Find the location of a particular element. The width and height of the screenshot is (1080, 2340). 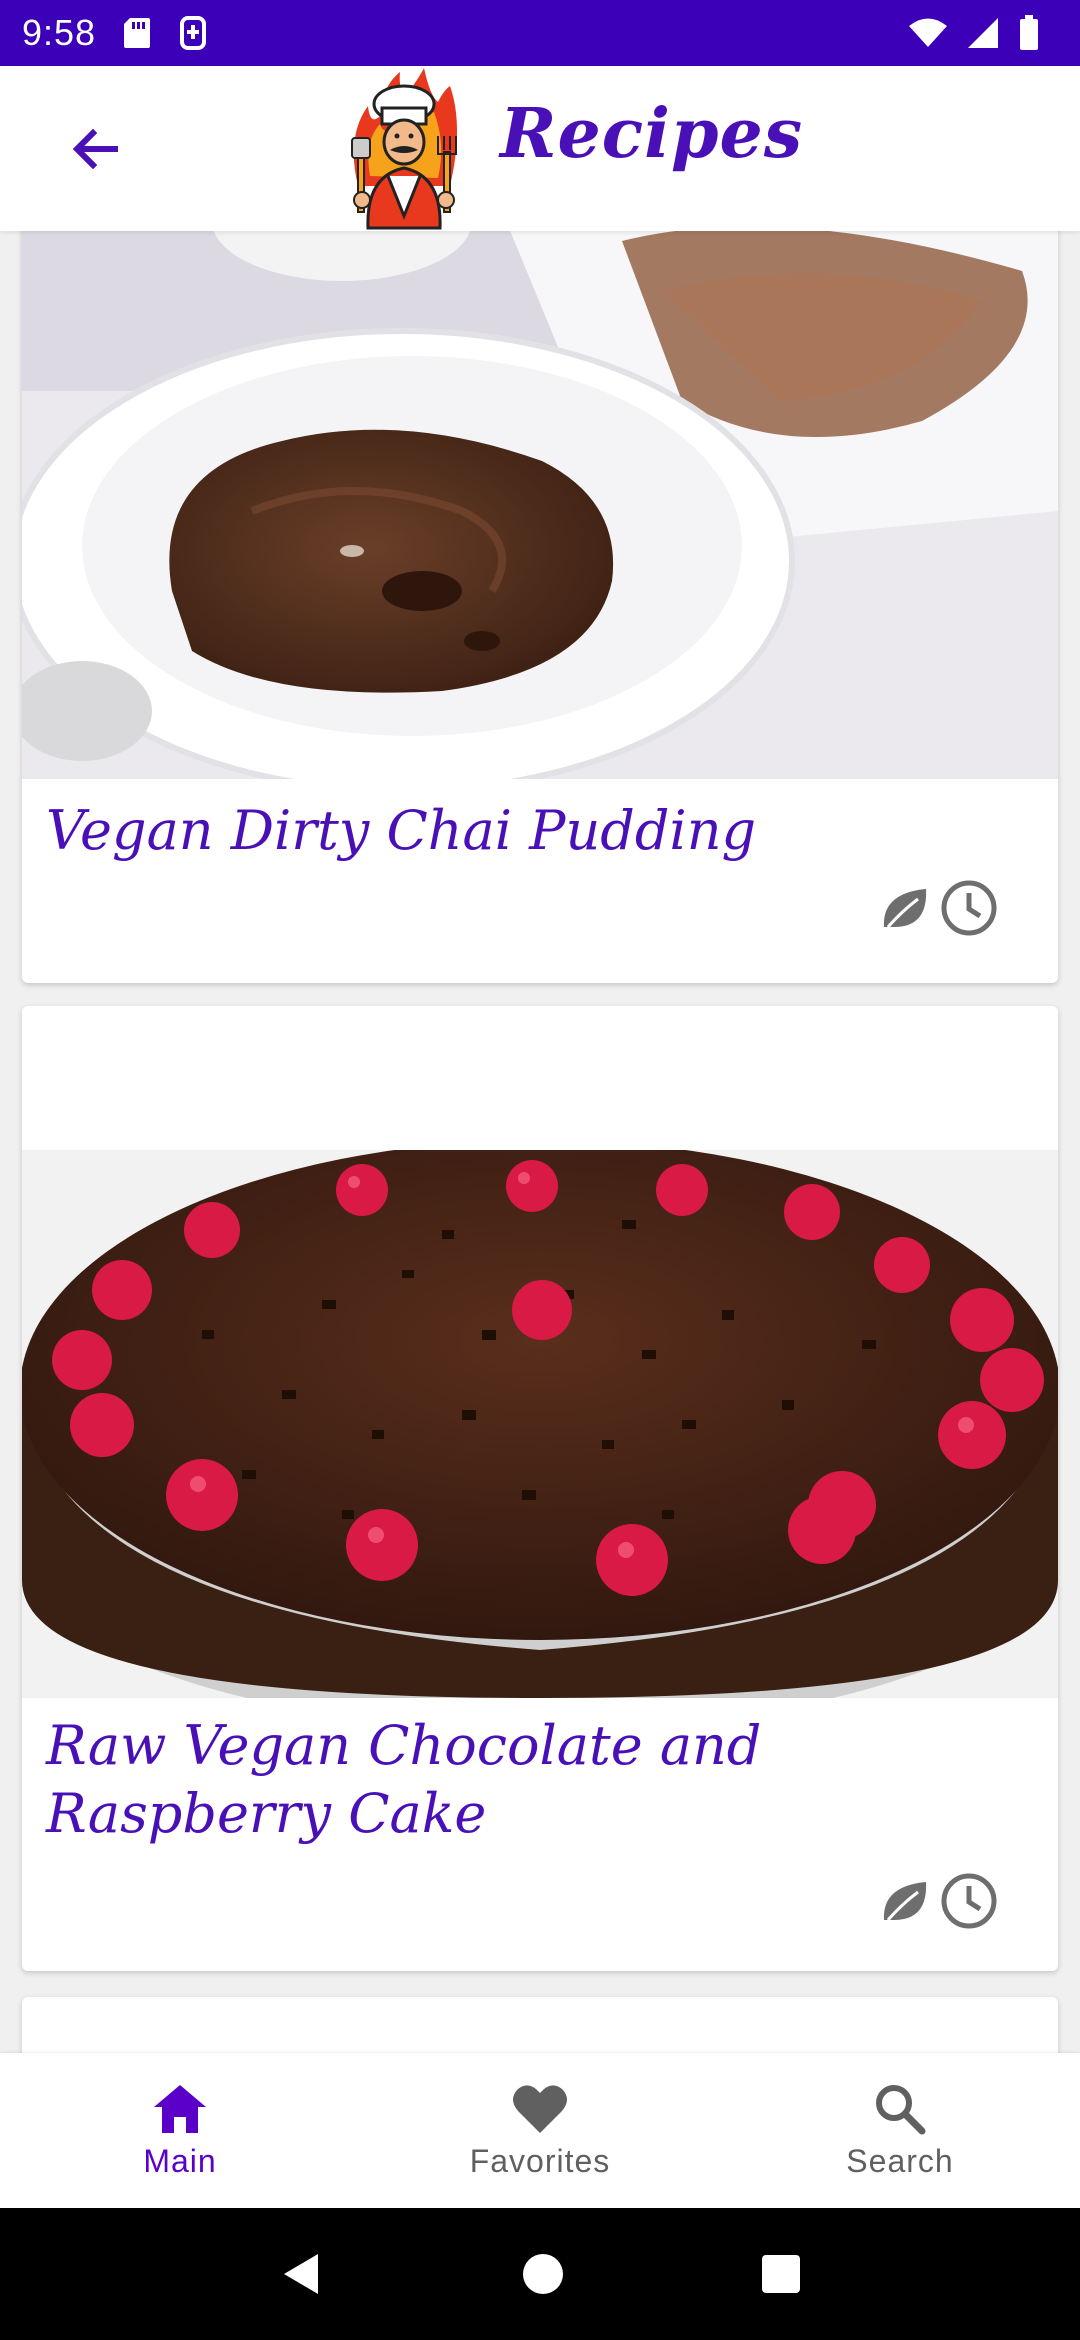

system-navigation-bar is located at coordinates (540, 2274).